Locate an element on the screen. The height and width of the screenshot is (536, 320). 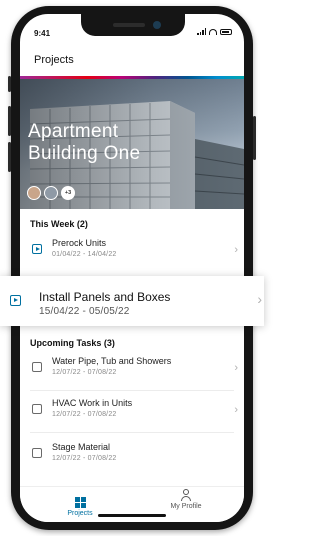
battery-icon is located at coordinates (226, 31).